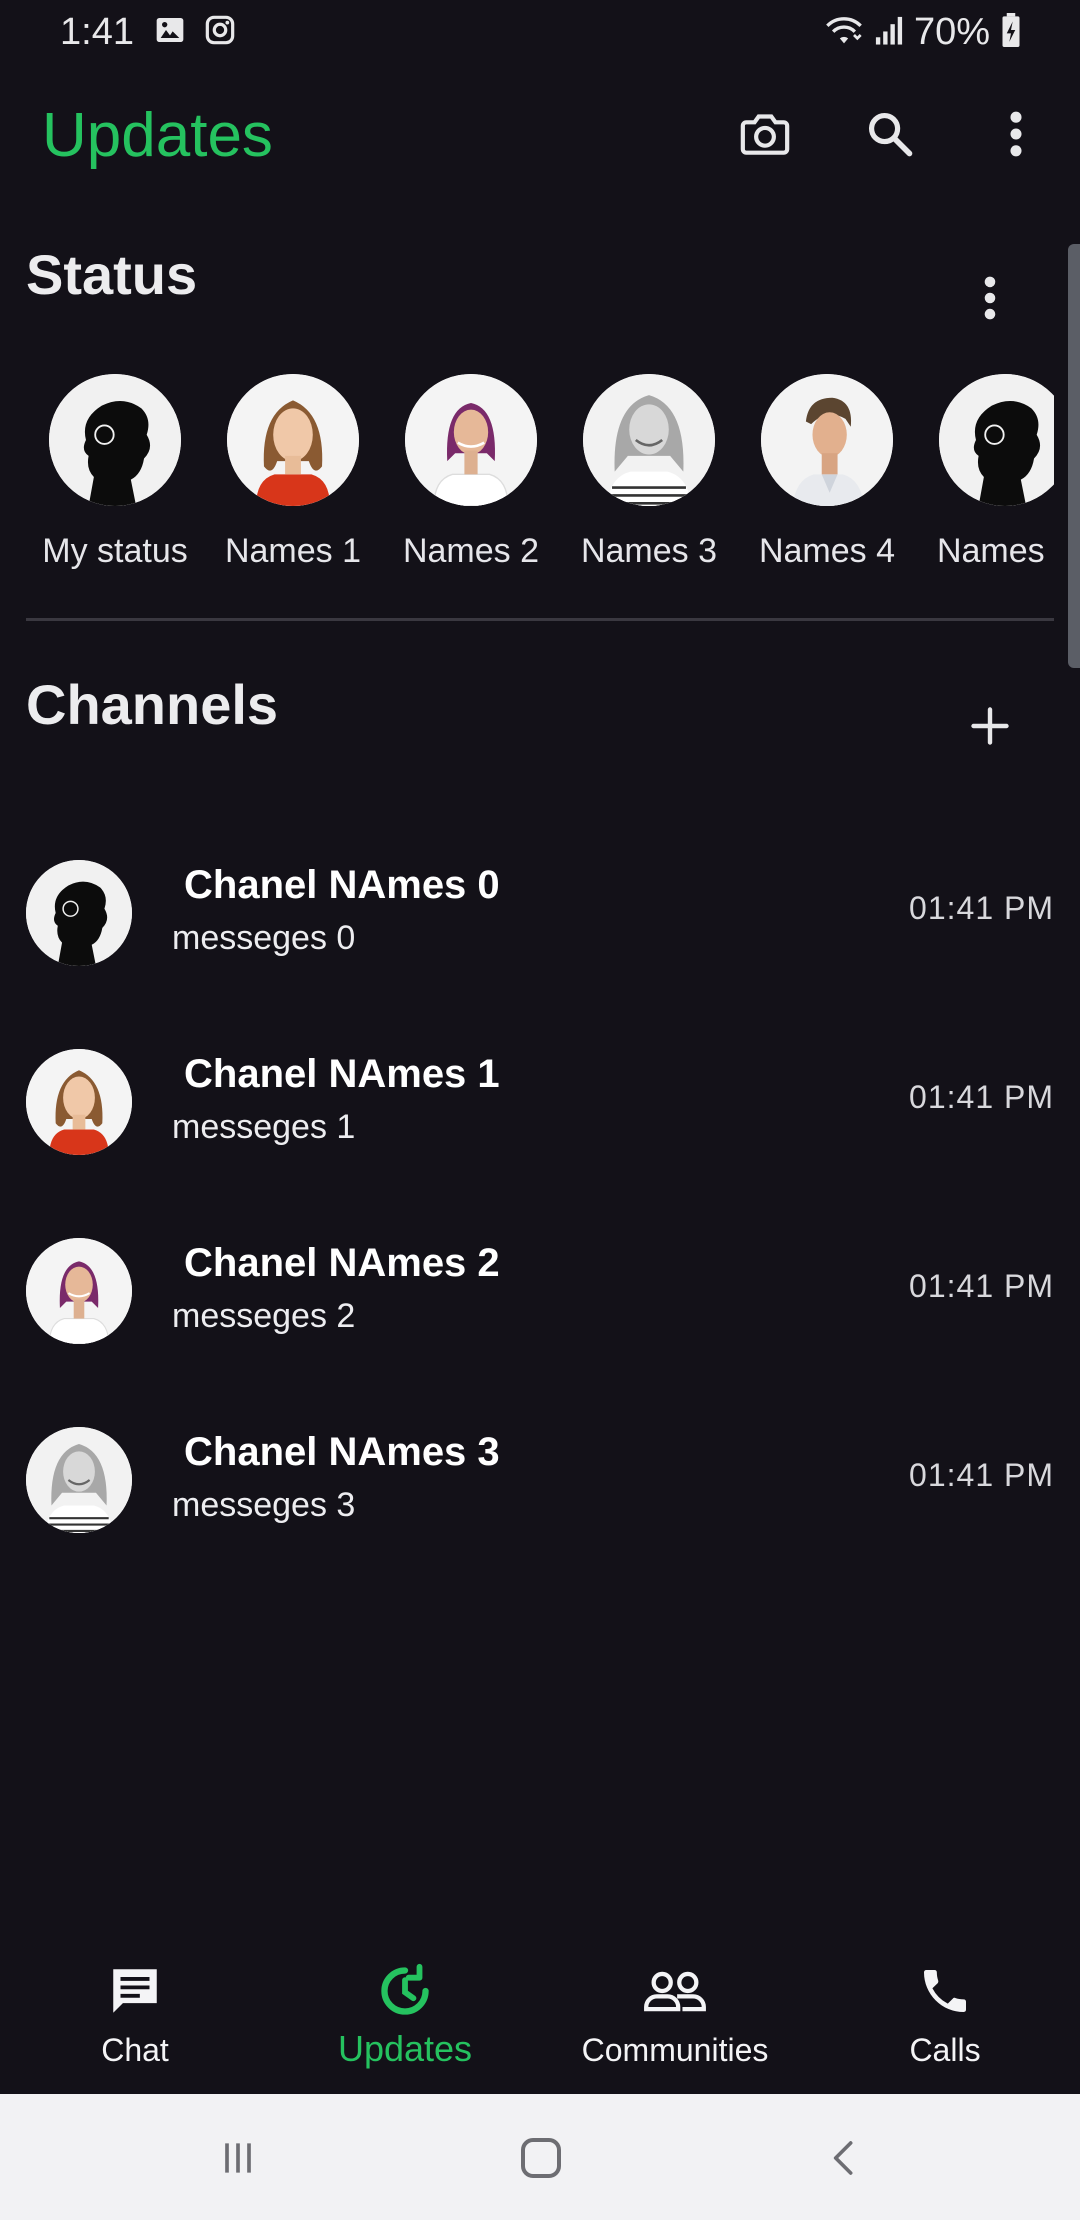 This screenshot has width=1080, height=2220. What do you see at coordinates (649, 551) in the screenshot?
I see `status-name: Names 3` at bounding box center [649, 551].